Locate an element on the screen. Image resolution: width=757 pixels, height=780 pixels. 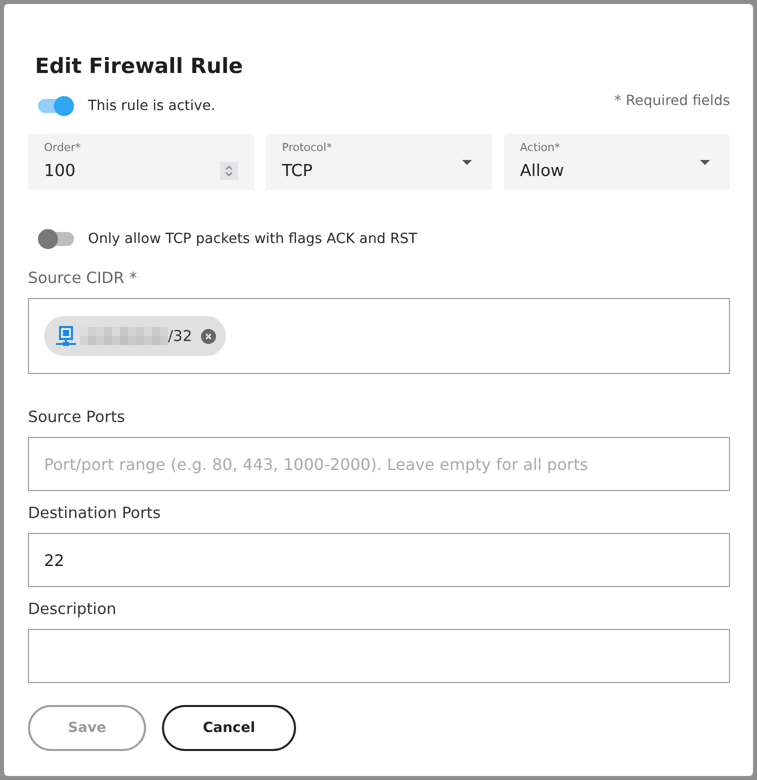
text-input-field is located at coordinates (379, 656).